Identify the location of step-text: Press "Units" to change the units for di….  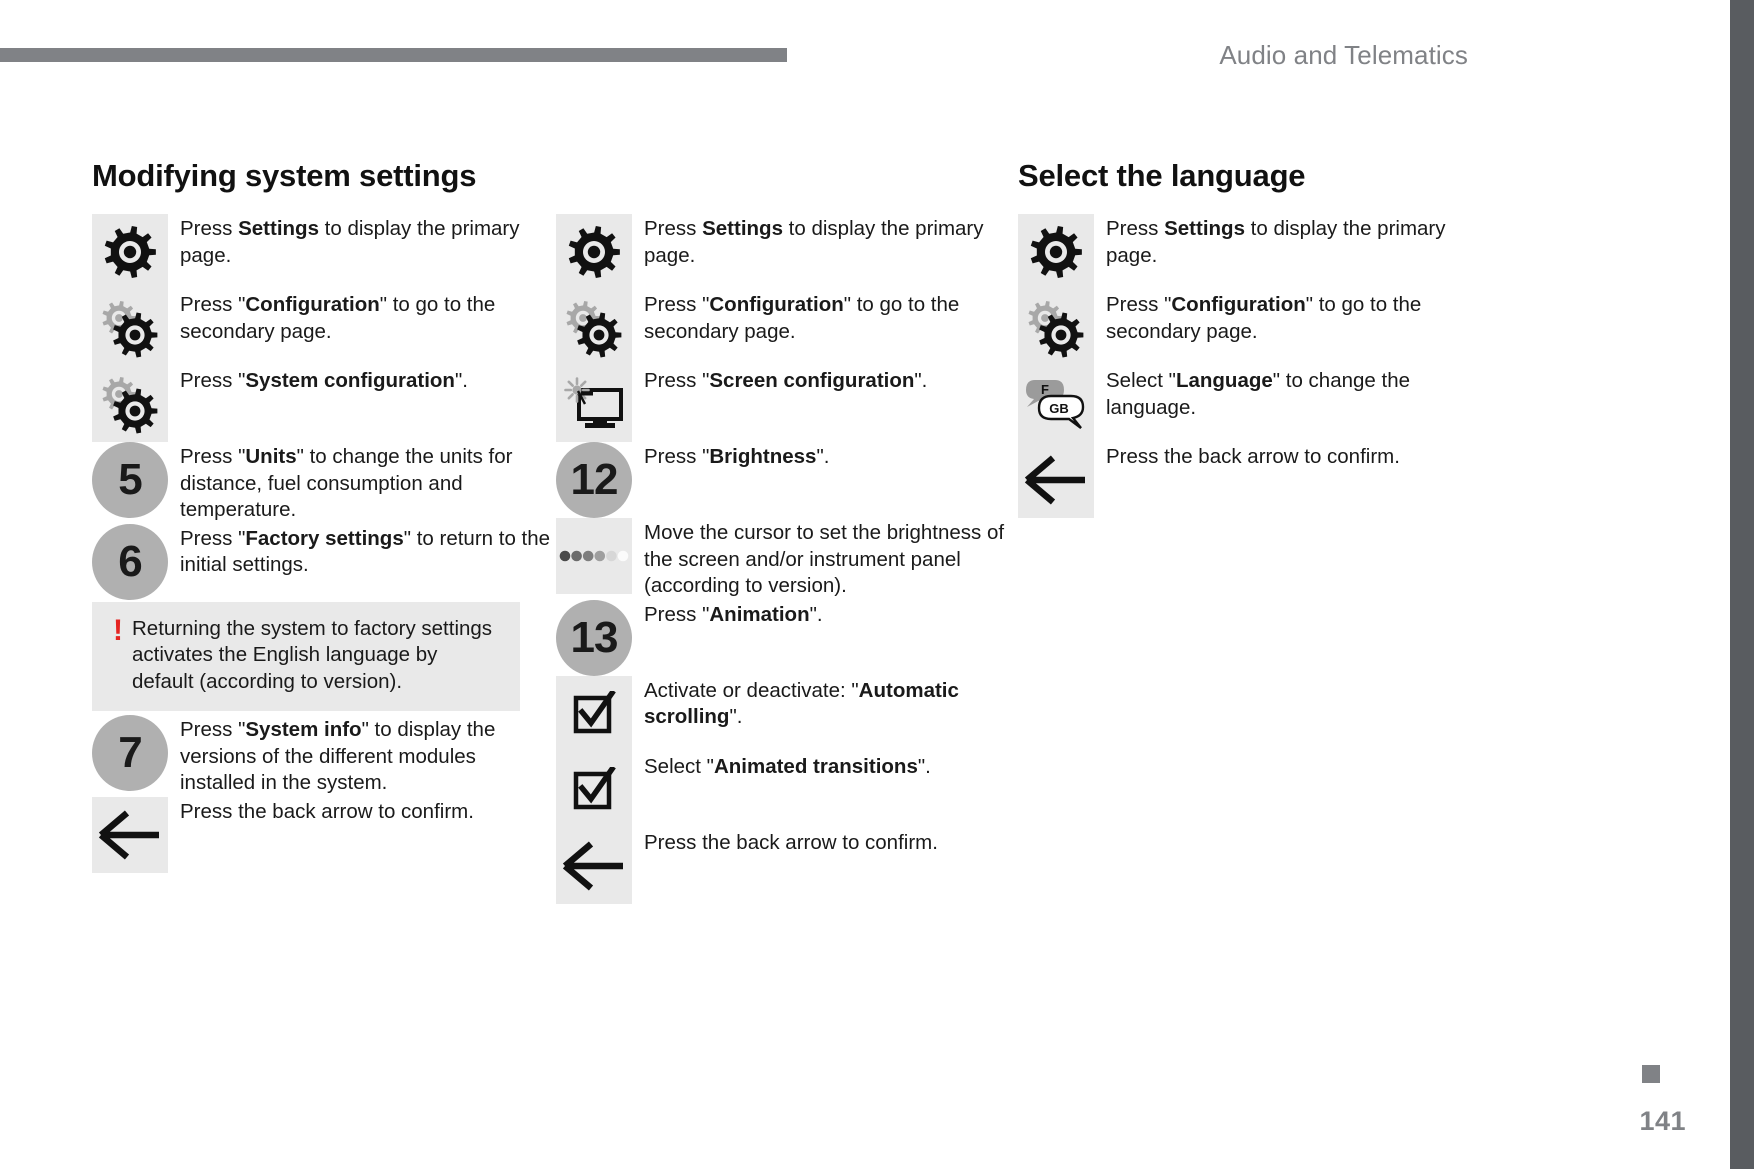
(346, 483).